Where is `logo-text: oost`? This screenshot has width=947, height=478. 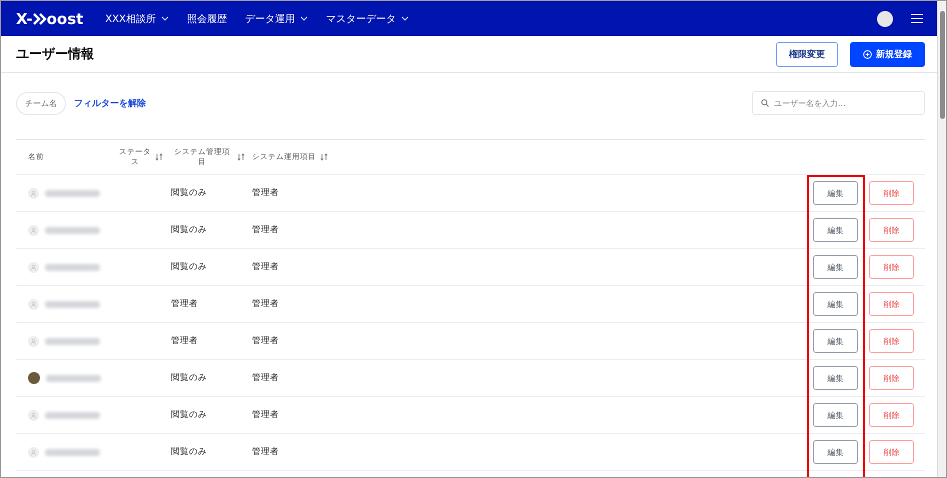 logo-text: oost is located at coordinates (65, 19).